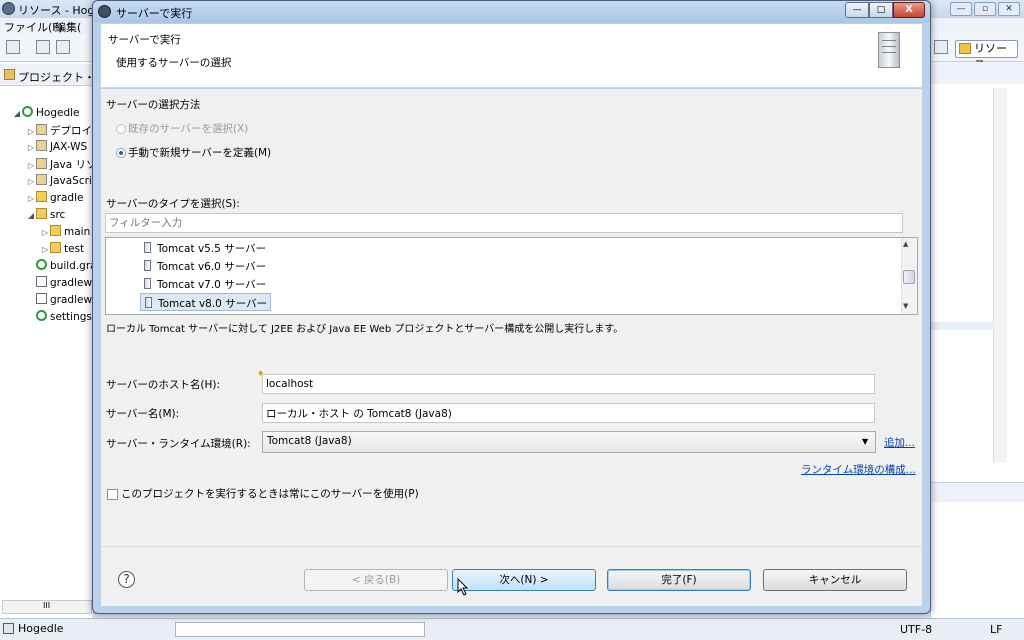 The height and width of the screenshot is (640, 1024). I want to click on mouse-cursor-icon, so click(463, 587).